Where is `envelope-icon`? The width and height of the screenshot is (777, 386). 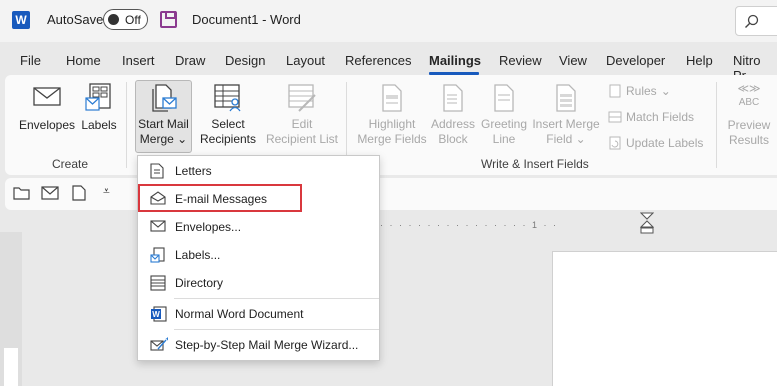
envelope-icon is located at coordinates (47, 96).